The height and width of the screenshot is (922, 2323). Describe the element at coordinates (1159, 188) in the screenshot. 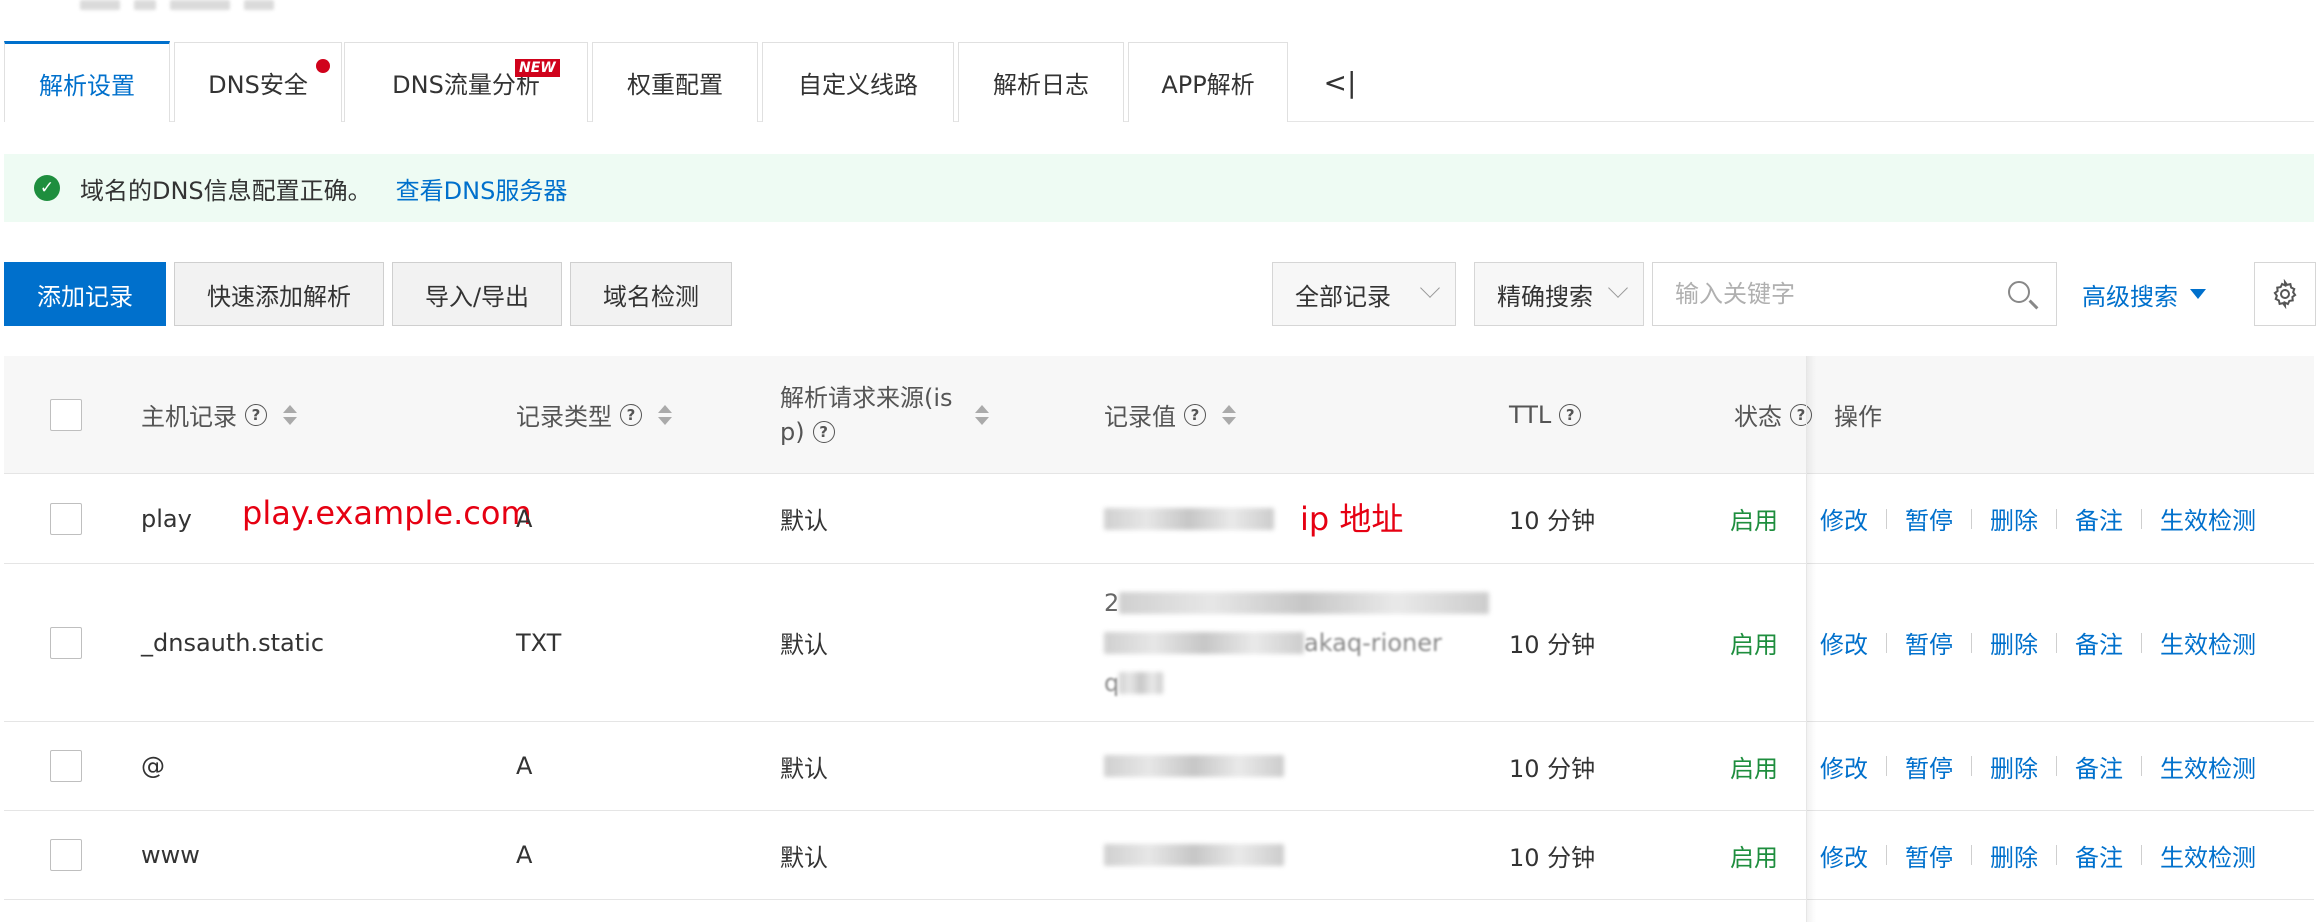

I see `dns-config-alert: ✓ 域名的DNS信息配置正确。 查看DNS服务器` at that location.